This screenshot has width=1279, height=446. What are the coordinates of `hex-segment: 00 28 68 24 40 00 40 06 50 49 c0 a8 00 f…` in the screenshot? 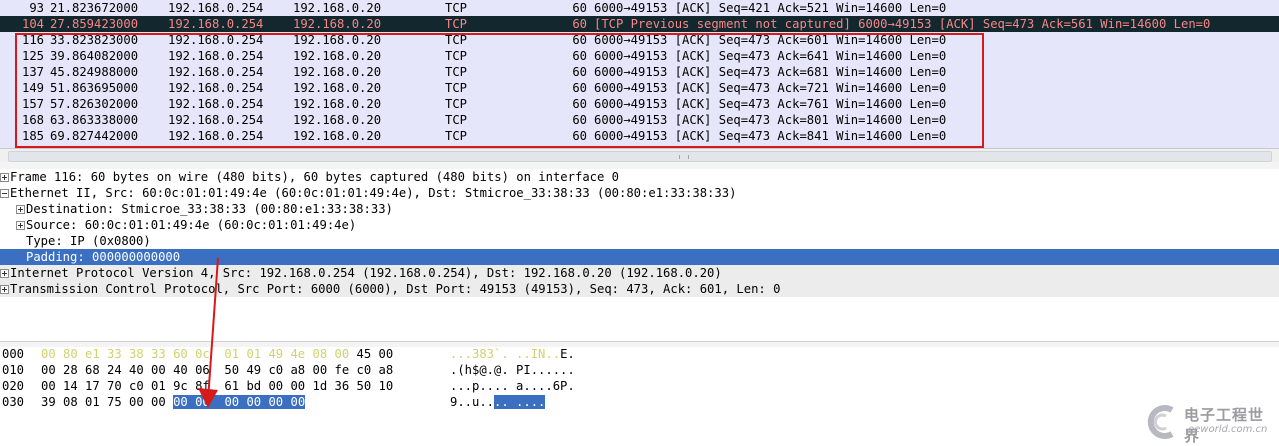 It's located at (217, 370).